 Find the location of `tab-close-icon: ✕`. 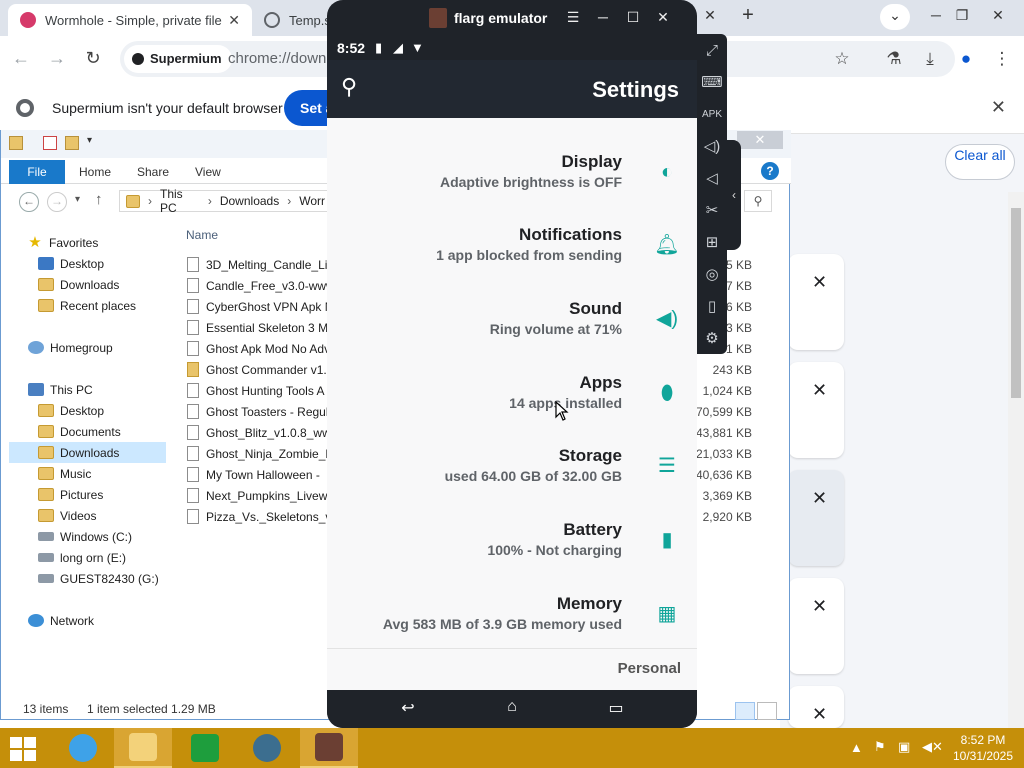

tab-close-icon: ✕ is located at coordinates (234, 20).